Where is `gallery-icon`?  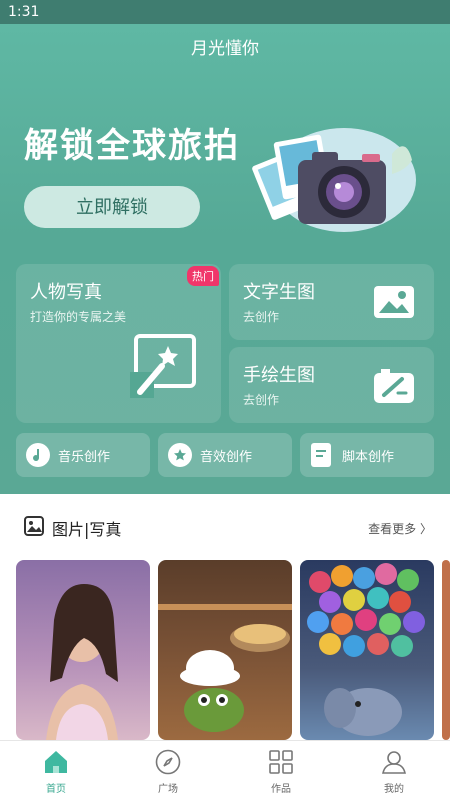
gallery-icon is located at coordinates (34, 526).